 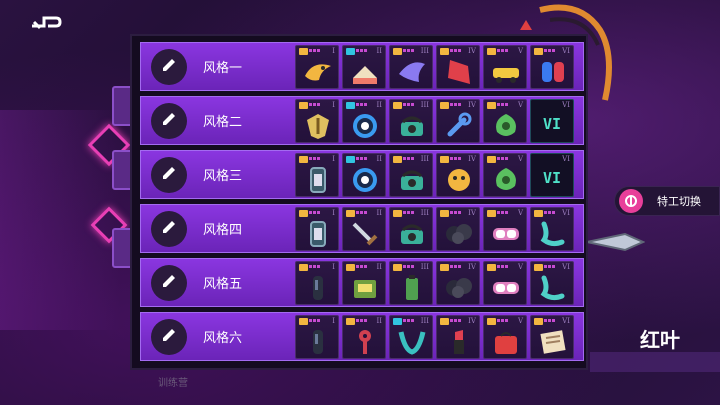 I want to click on back-button, so click(x=46, y=22).